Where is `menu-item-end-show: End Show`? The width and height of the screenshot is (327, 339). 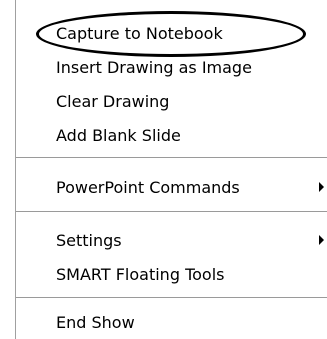 menu-item-end-show: End Show is located at coordinates (171, 322).